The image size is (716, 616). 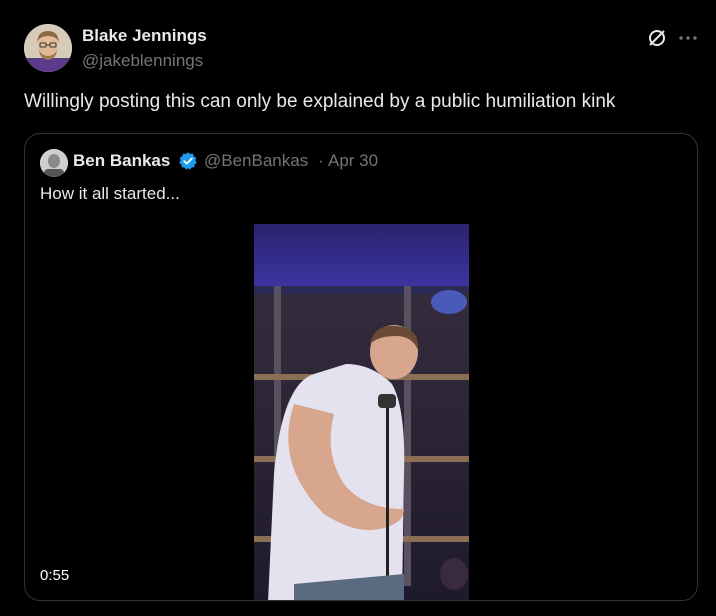 I want to click on author-handle: @jakeblennings, so click(x=142, y=61).